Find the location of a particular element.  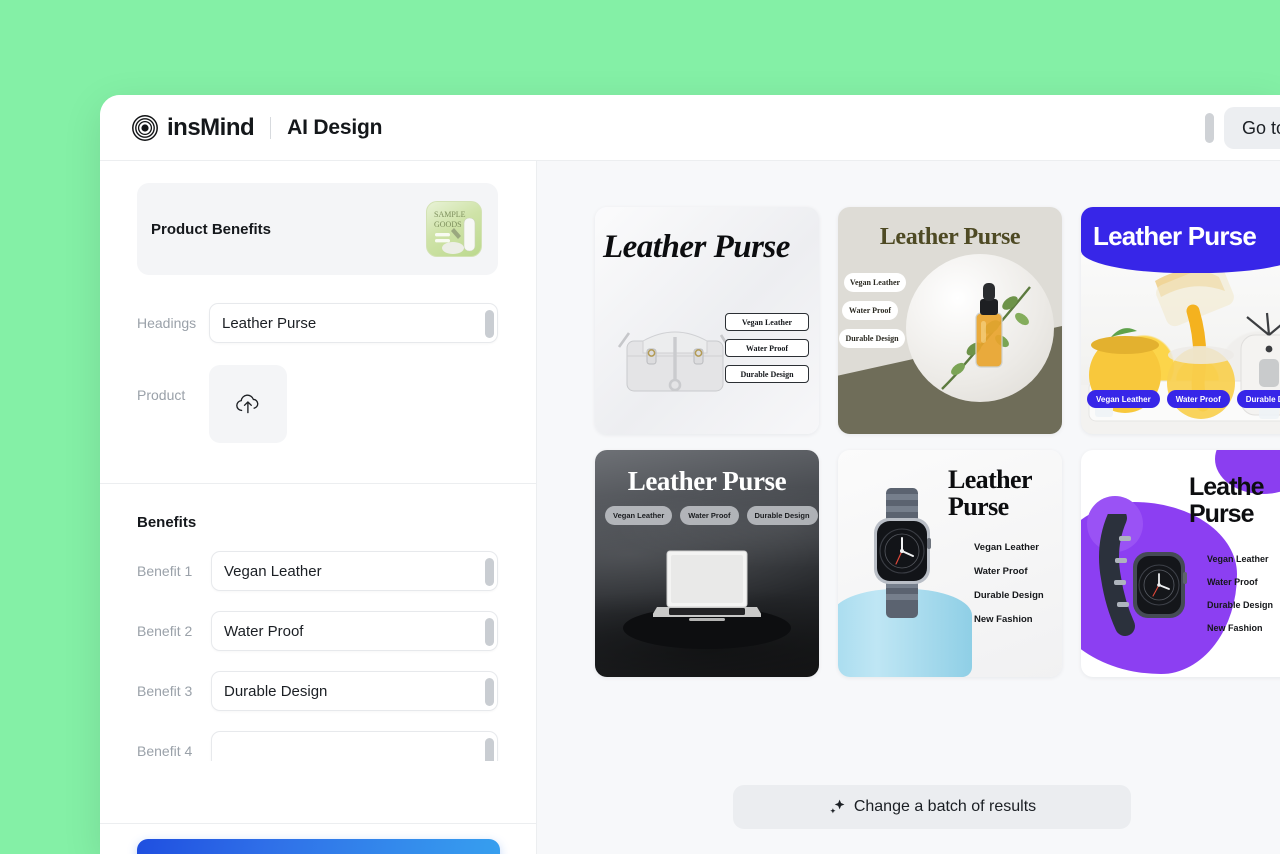

card-5-title: Leather Purse is located at coordinates (990, 493).